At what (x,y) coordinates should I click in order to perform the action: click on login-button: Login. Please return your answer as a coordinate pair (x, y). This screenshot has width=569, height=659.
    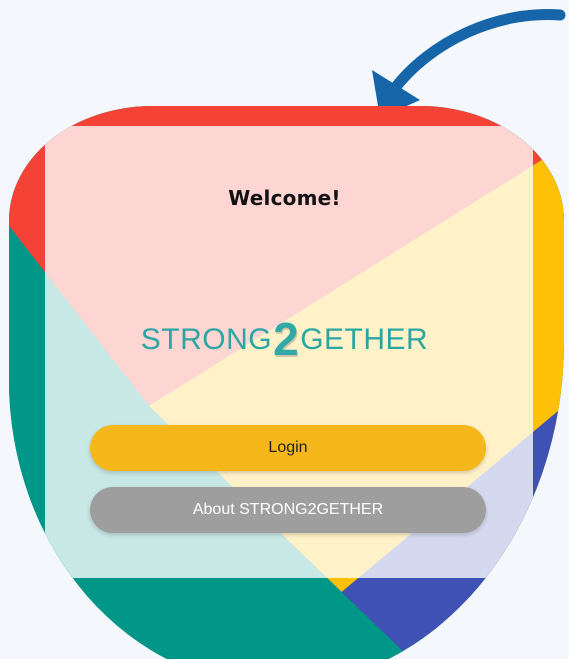
    Looking at the image, I should click on (288, 448).